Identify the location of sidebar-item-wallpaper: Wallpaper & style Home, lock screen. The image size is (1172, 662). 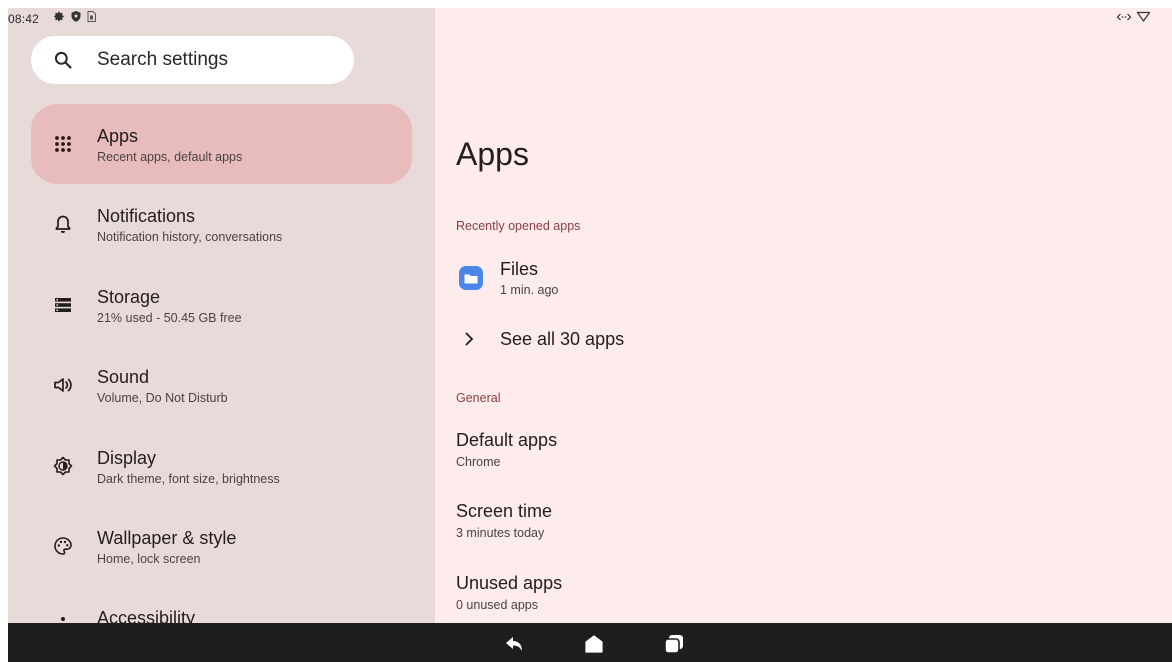
(221, 546).